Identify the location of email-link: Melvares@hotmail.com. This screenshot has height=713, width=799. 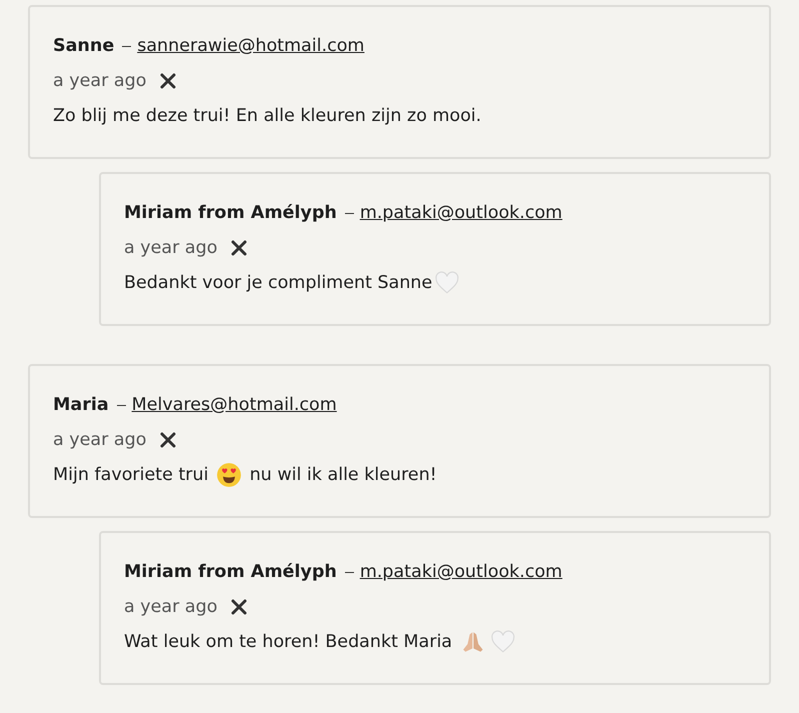
(234, 405).